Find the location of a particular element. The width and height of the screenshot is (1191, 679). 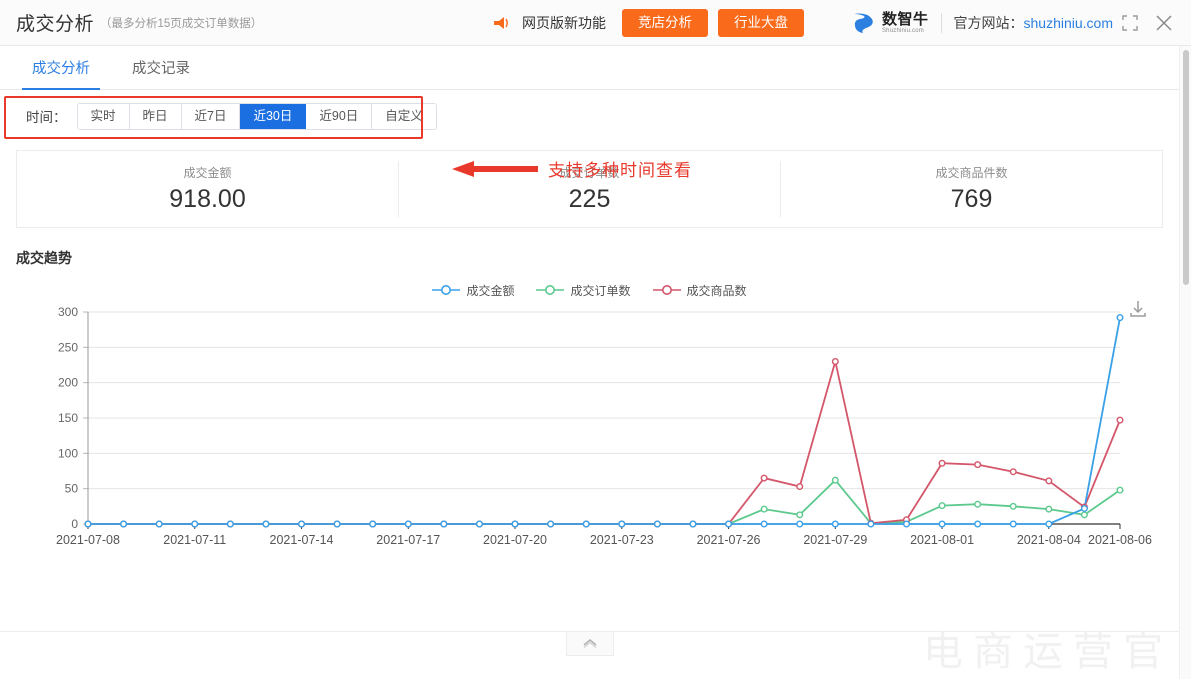

fullscreen-icon is located at coordinates (1130, 23).